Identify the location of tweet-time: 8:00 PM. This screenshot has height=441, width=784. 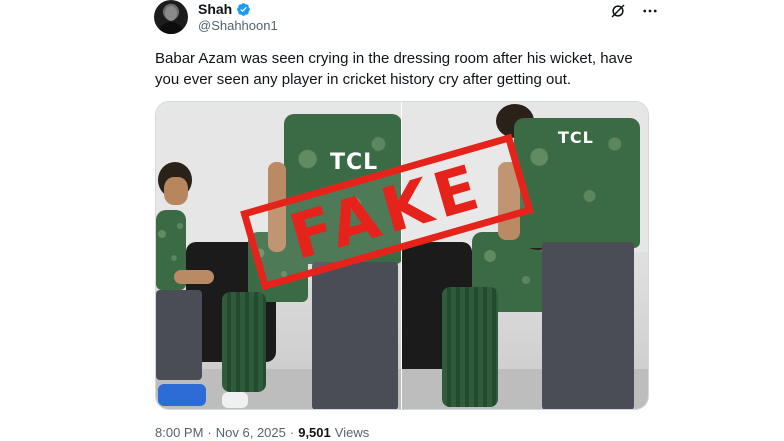
(179, 432).